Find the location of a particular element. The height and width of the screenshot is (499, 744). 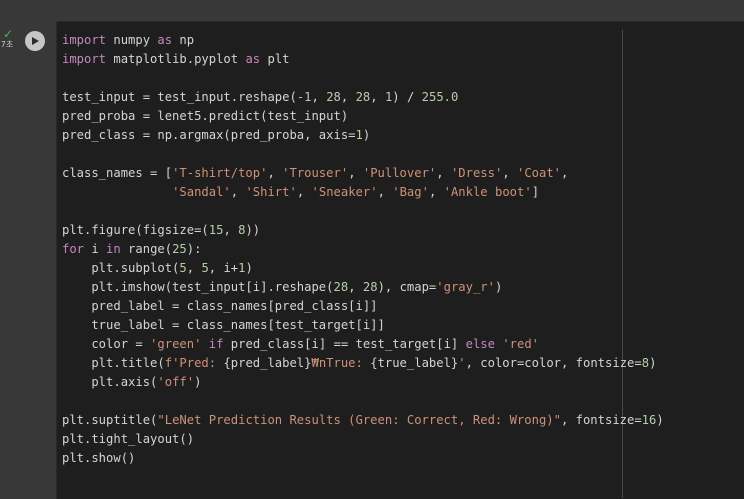

code-token: ) / is located at coordinates (407, 97).